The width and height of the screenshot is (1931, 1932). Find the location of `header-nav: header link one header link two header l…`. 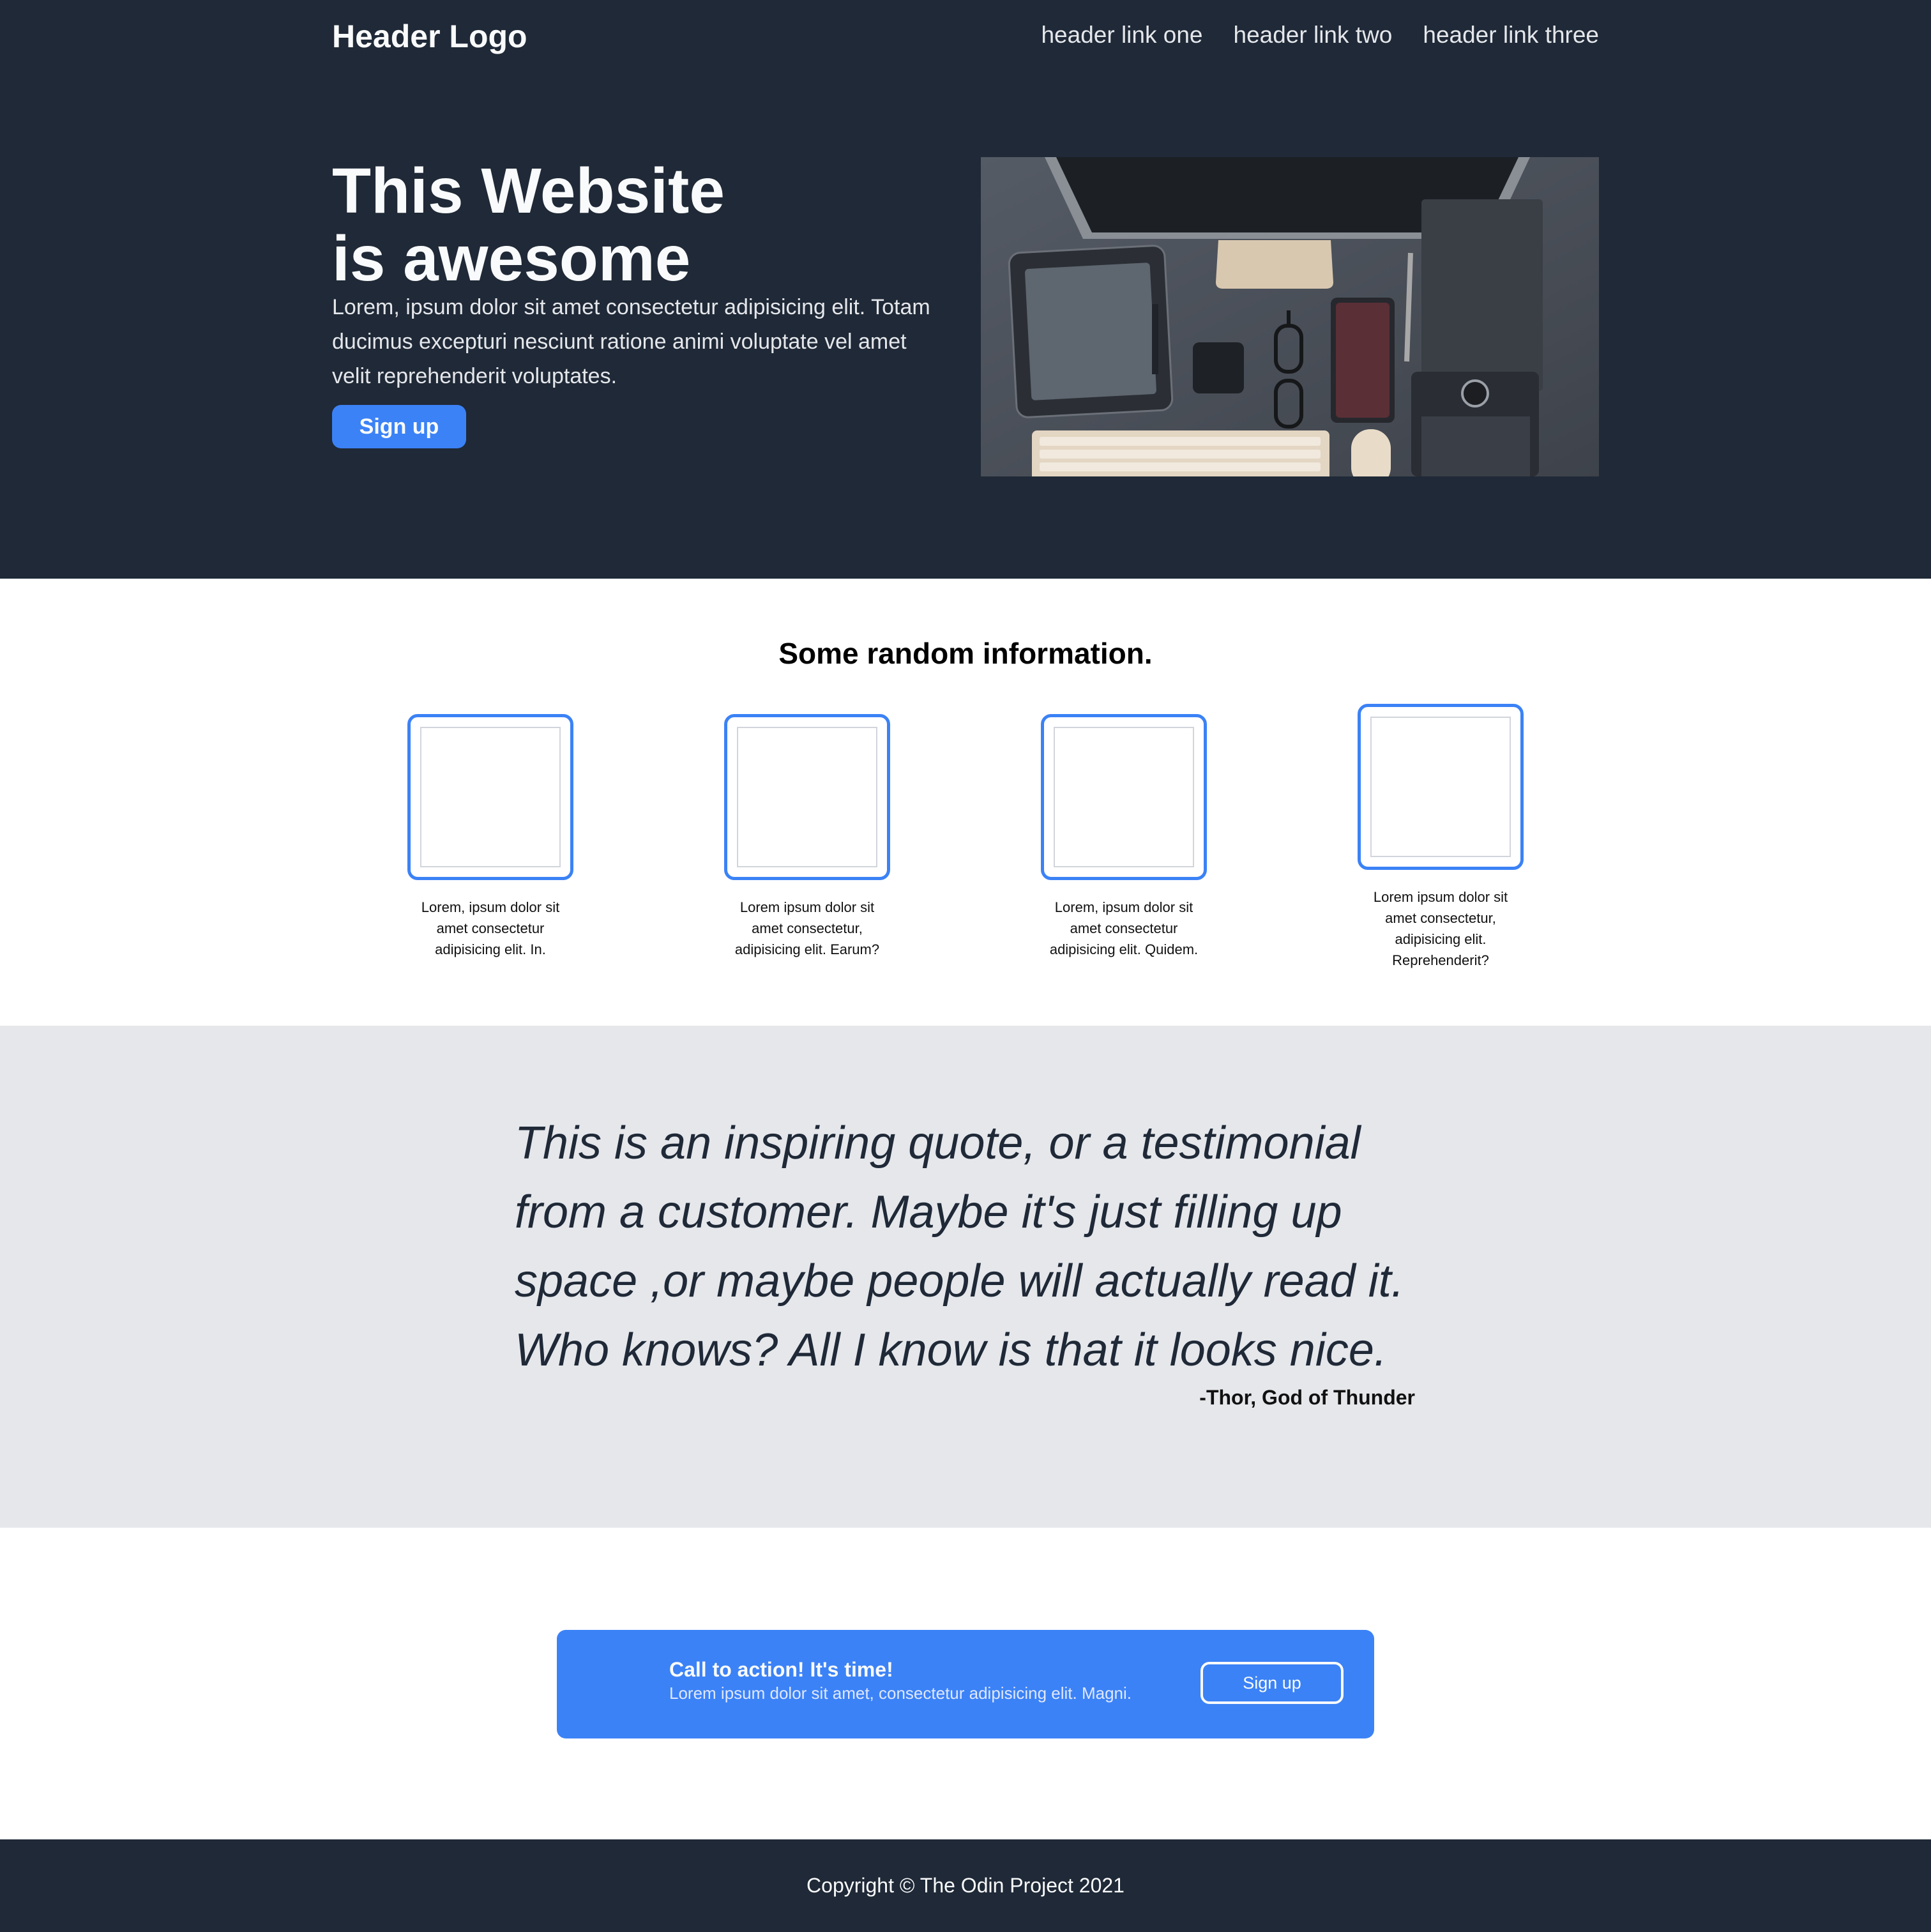

header-nav: header link one header link two header l… is located at coordinates (1320, 35).